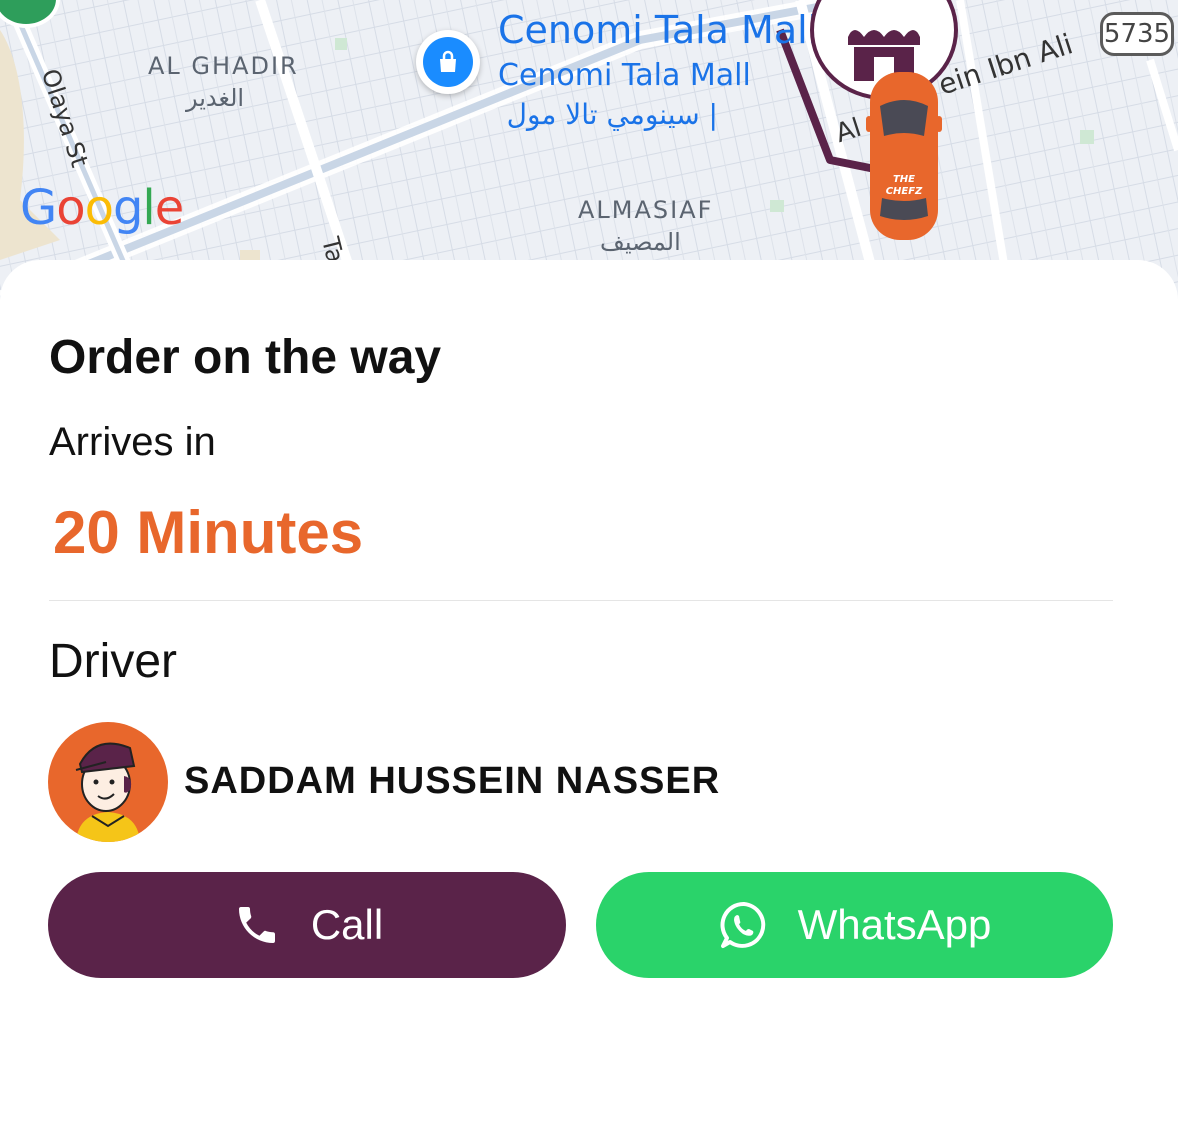  I want to click on order-status-title: Order on the way, so click(245, 357).